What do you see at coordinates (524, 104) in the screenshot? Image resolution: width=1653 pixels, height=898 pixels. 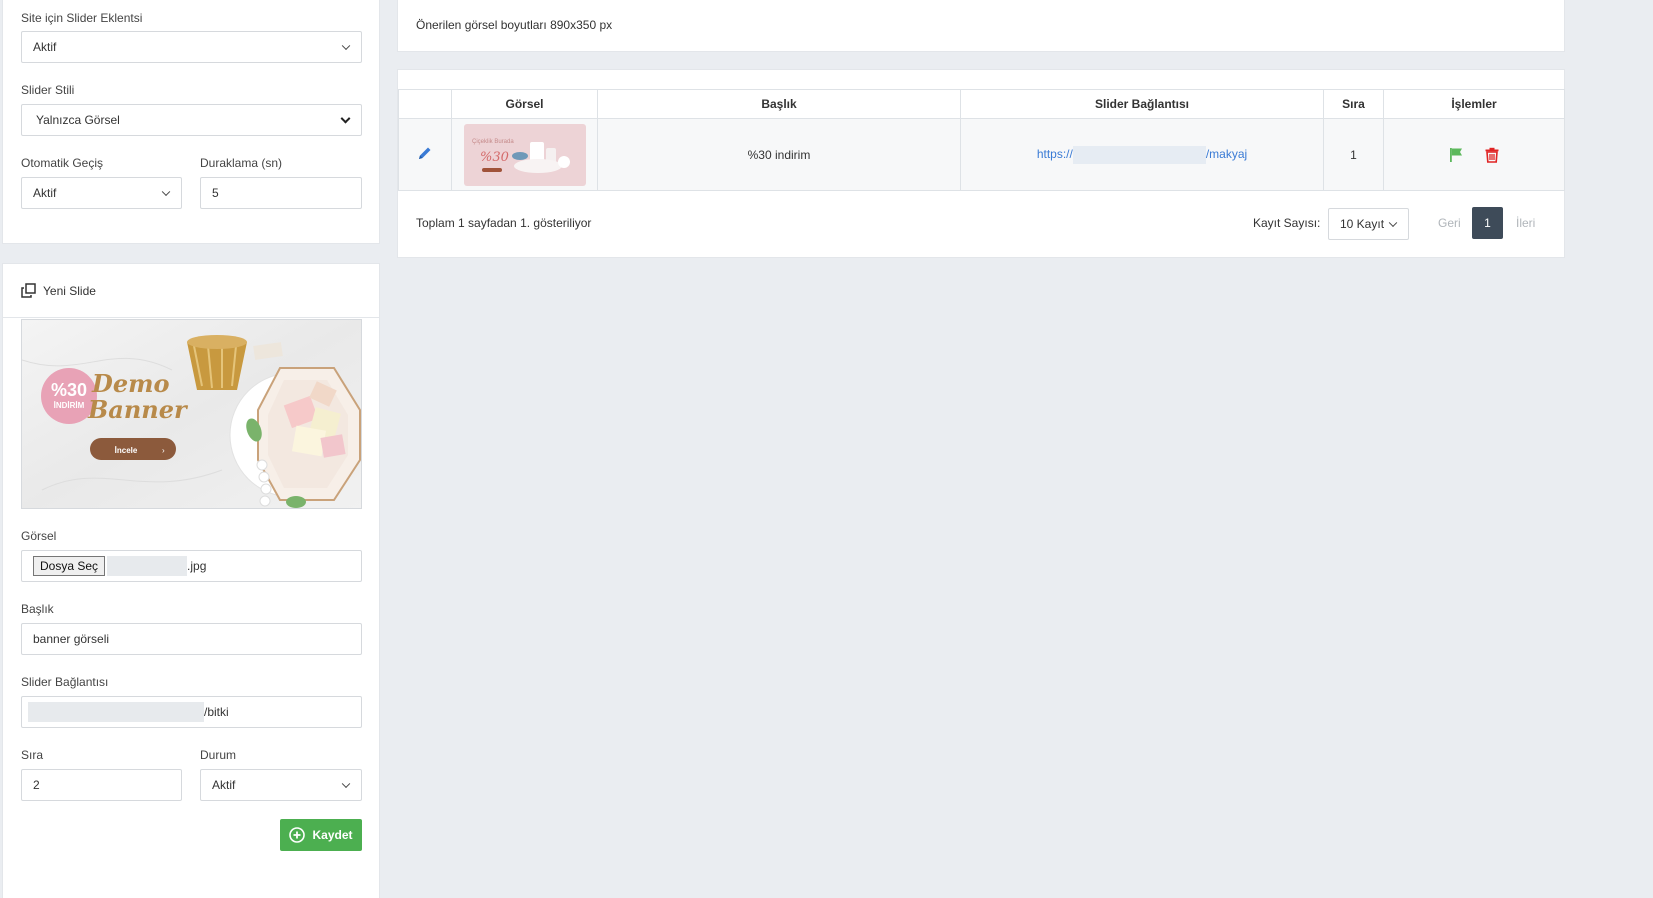 I see `col-header-image: Görsel` at bounding box center [524, 104].